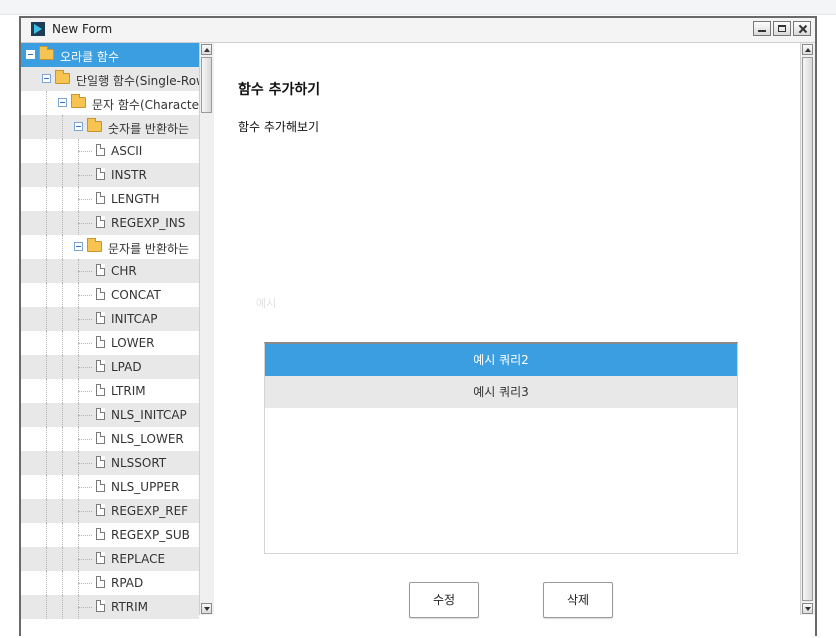 This screenshot has height=638, width=836. What do you see at coordinates (782, 28) in the screenshot?
I see `maximize-button` at bounding box center [782, 28].